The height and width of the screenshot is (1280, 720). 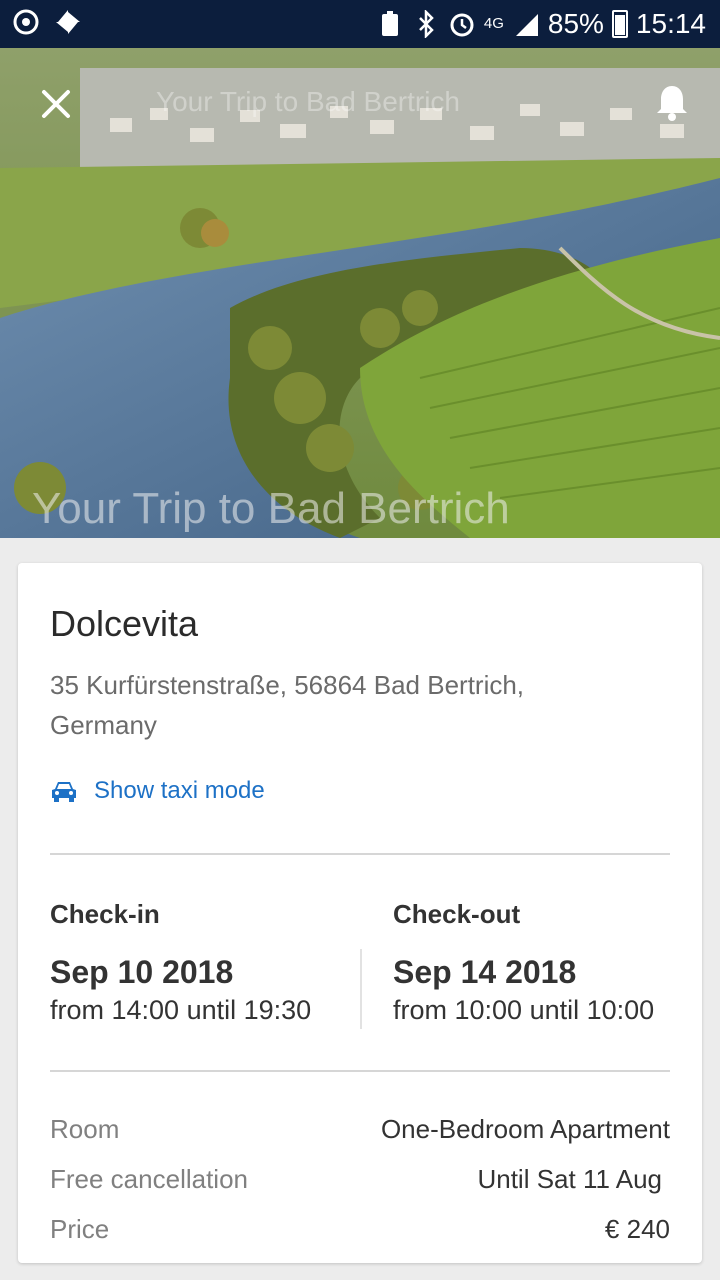 I want to click on detail-row-room: Room One-Bedroom Apartment, so click(x=360, y=1134).